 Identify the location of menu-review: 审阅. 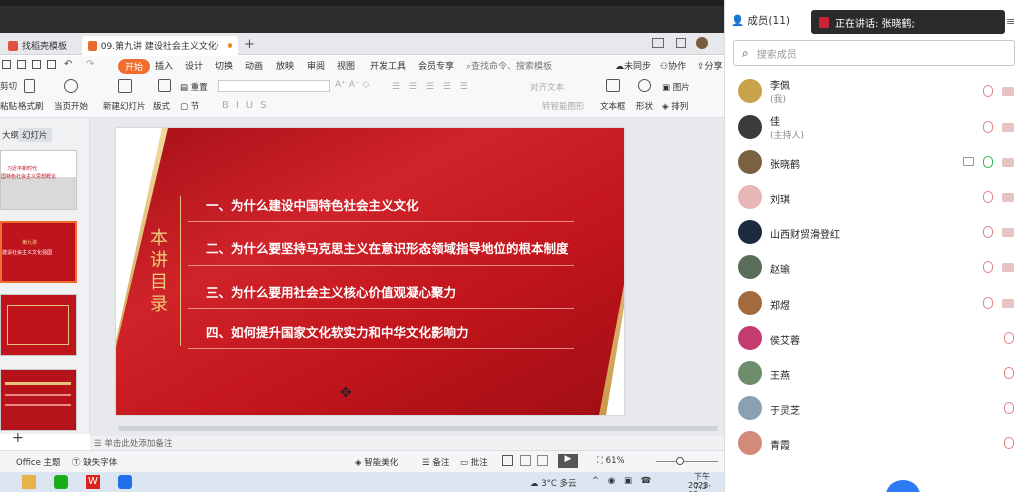
(316, 65).